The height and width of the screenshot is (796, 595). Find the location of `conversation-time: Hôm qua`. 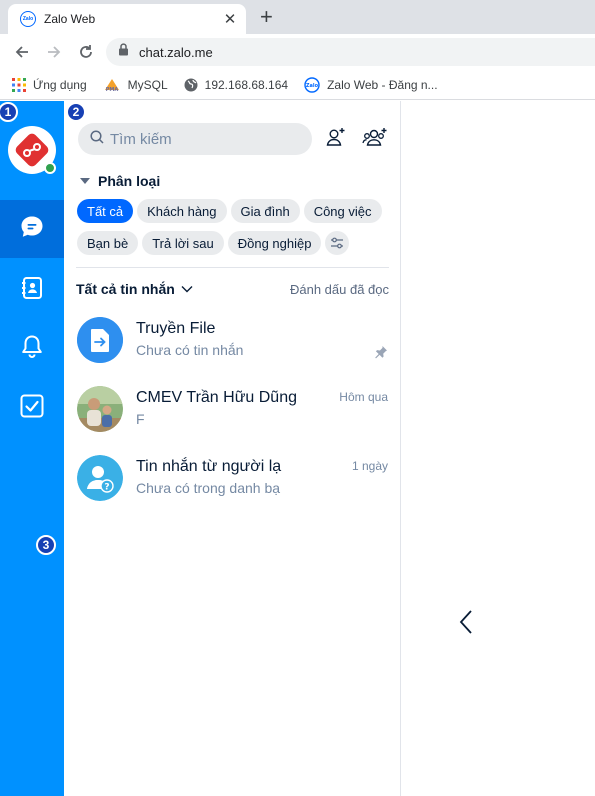

conversation-time: Hôm qua is located at coordinates (363, 397).